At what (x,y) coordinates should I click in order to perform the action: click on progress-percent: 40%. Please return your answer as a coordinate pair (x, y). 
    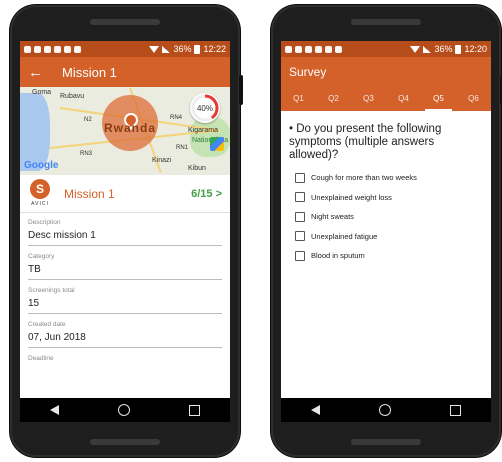
    Looking at the image, I should click on (204, 108).